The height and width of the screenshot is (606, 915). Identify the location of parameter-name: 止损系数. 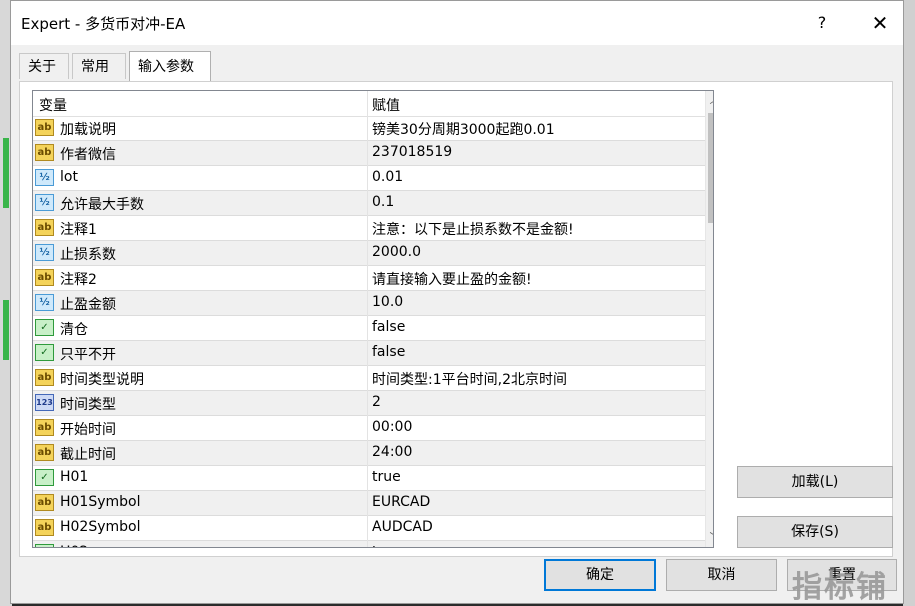
(88, 255).